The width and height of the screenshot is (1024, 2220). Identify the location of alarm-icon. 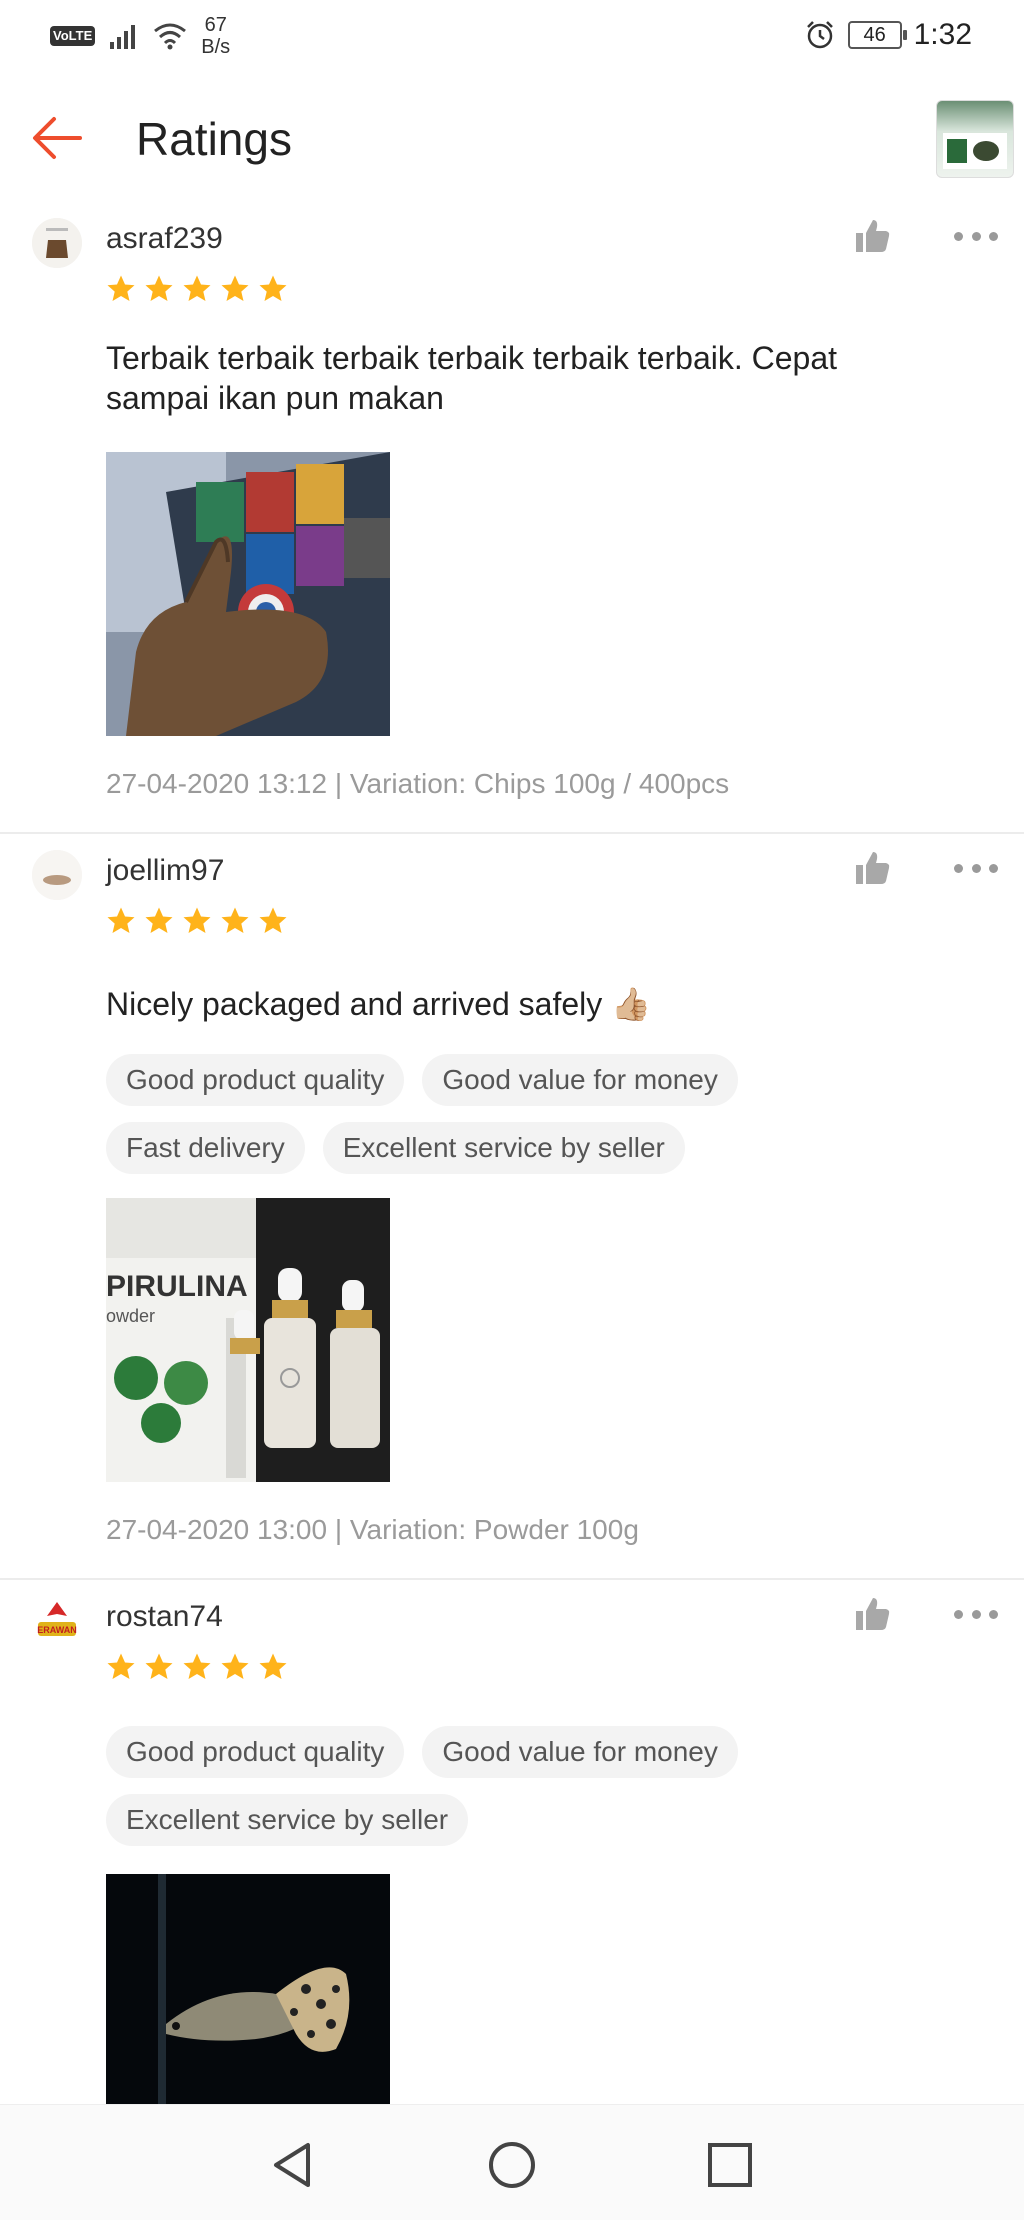
(819, 35).